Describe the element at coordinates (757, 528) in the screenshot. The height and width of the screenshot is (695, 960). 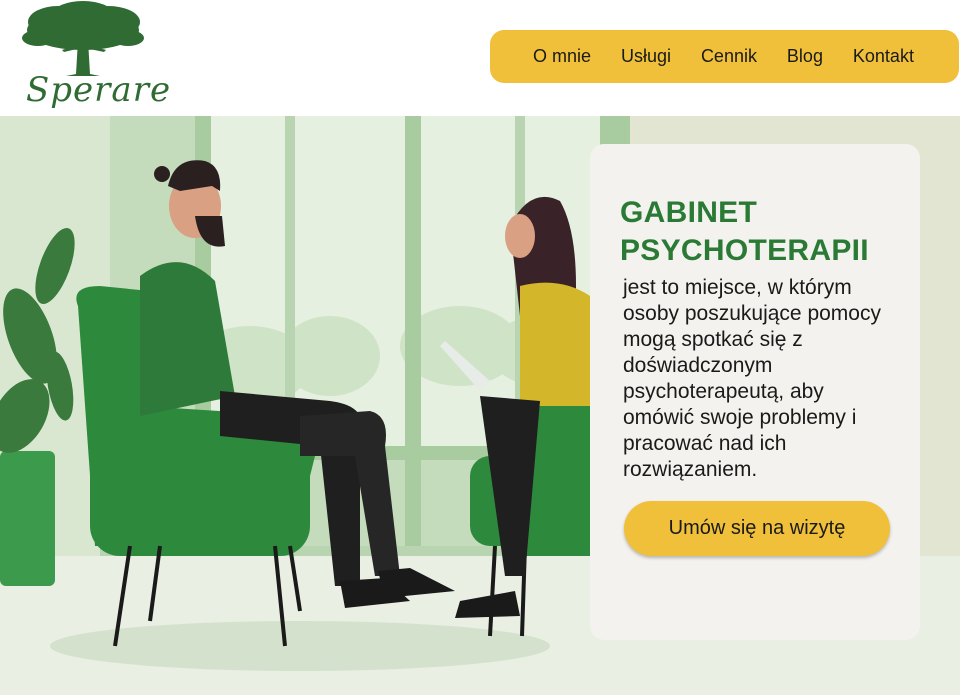
I see `book-appointment-button: Umów się na wizytę` at that location.